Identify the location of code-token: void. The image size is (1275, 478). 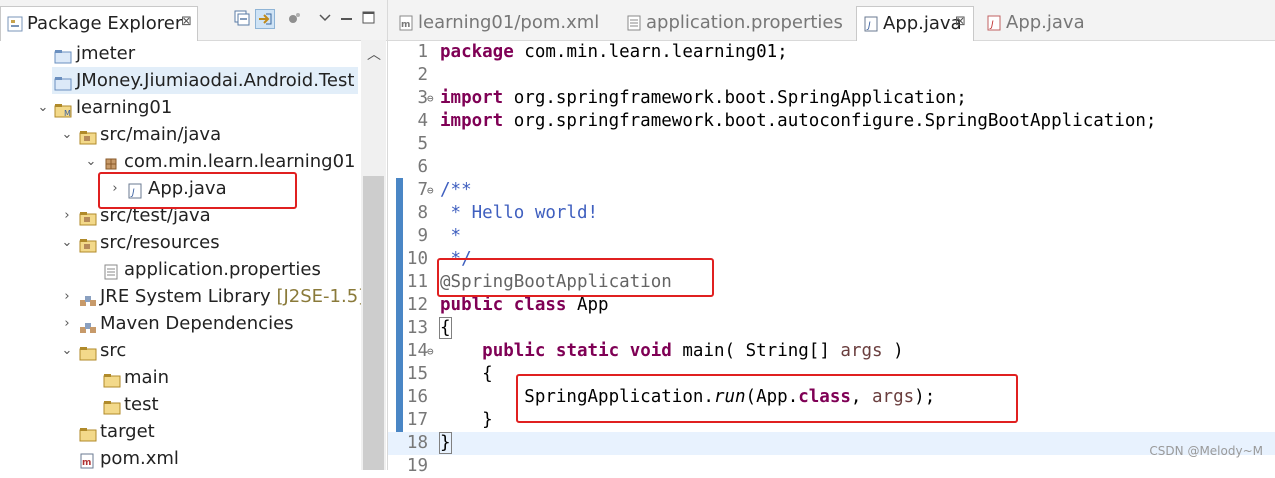
(650, 351).